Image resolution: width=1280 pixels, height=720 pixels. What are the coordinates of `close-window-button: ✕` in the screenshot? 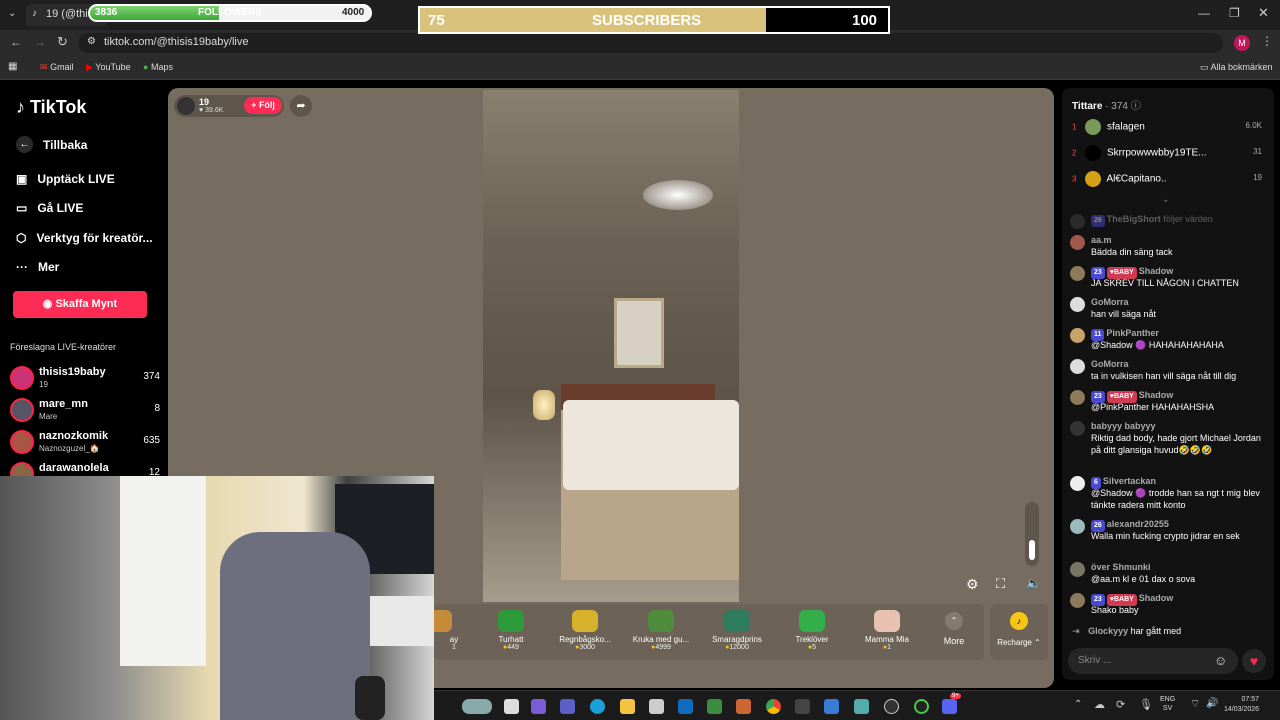 It's located at (1263, 13).